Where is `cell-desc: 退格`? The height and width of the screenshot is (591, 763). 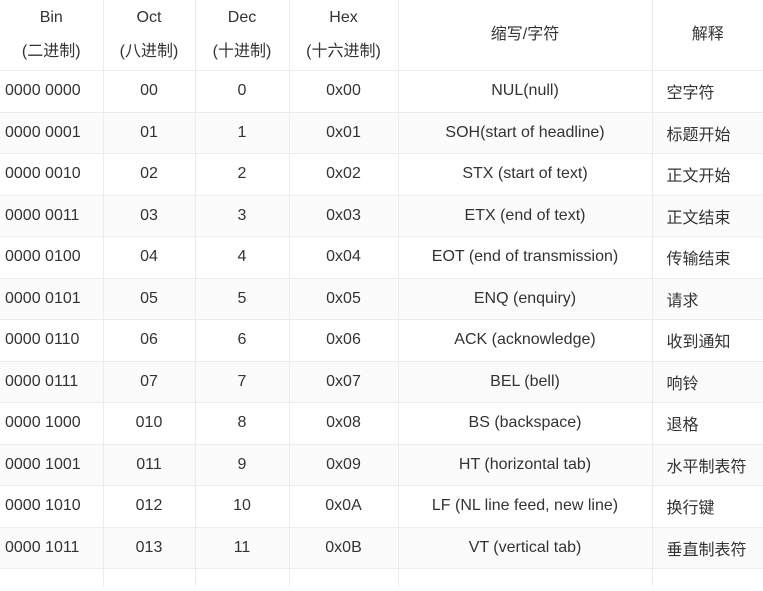 cell-desc: 退格 is located at coordinates (707, 423).